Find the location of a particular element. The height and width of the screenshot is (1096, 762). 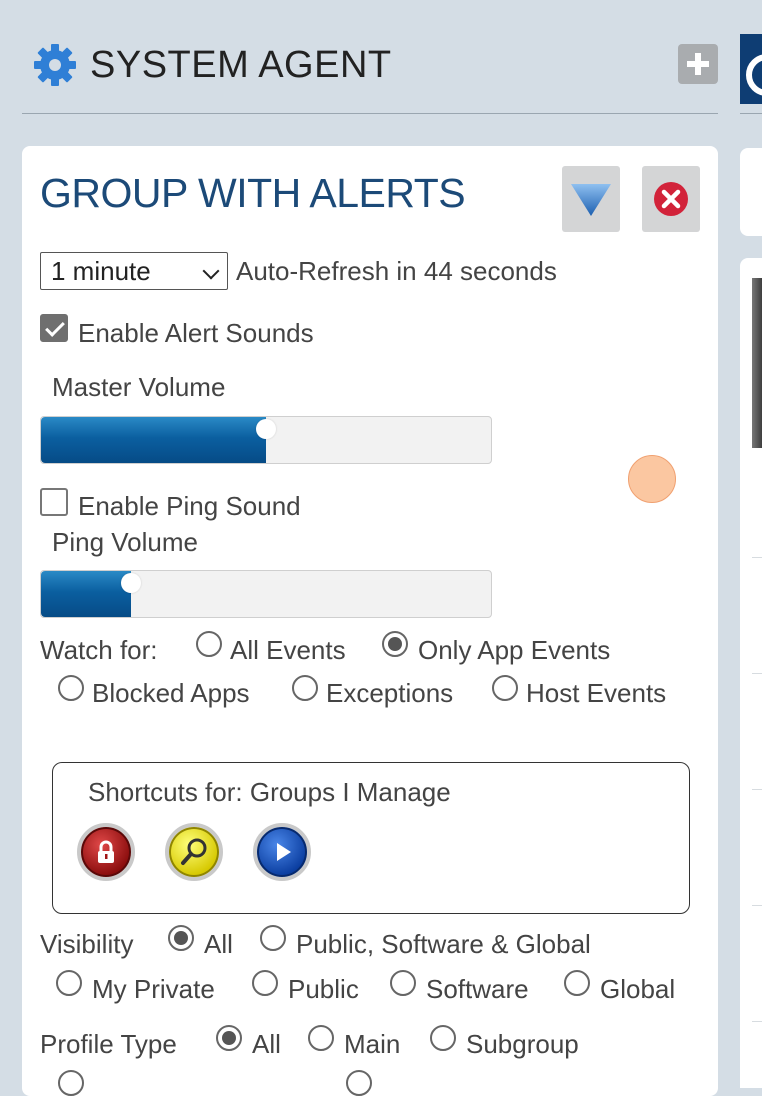

watch-host-events-radio is located at coordinates (505, 688).